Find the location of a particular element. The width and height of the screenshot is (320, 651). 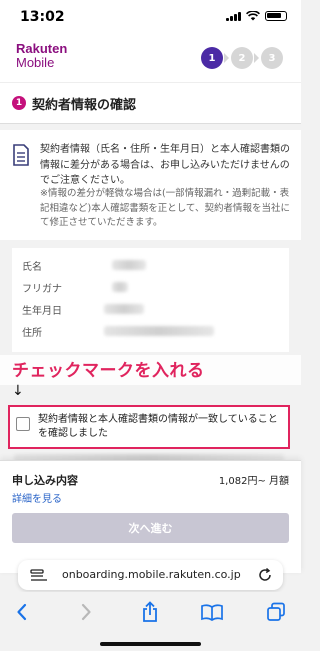

status-bar: 13:02 is located at coordinates (150, 16).